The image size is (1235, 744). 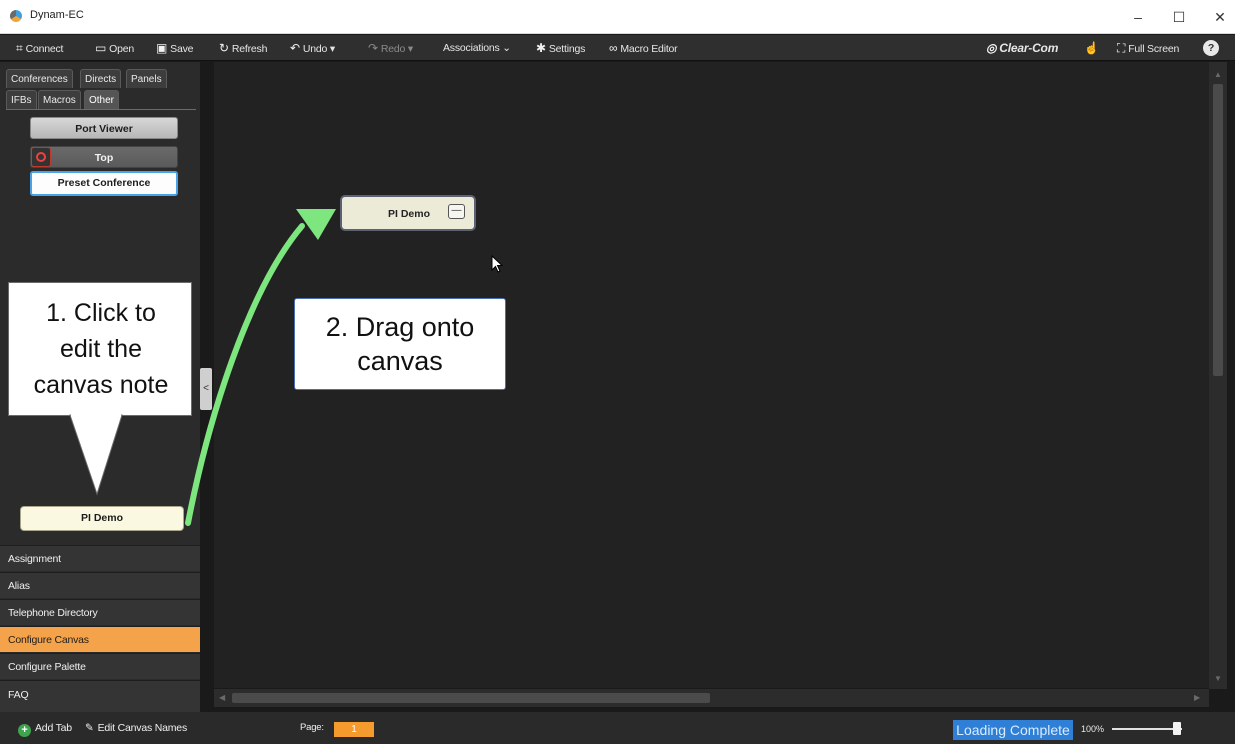 I want to click on add-tab-label: Add Tab, so click(x=53, y=728).